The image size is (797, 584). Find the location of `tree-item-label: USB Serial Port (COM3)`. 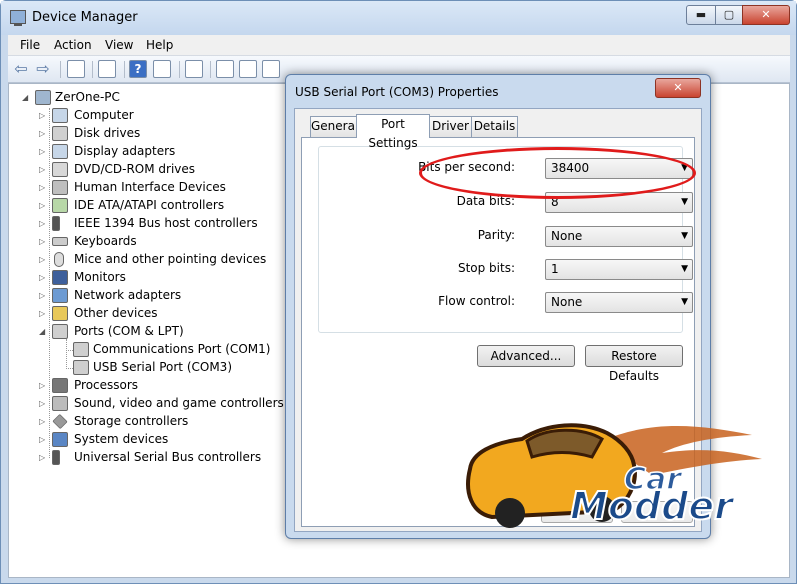

tree-item-label: USB Serial Port (COM3) is located at coordinates (162, 367).